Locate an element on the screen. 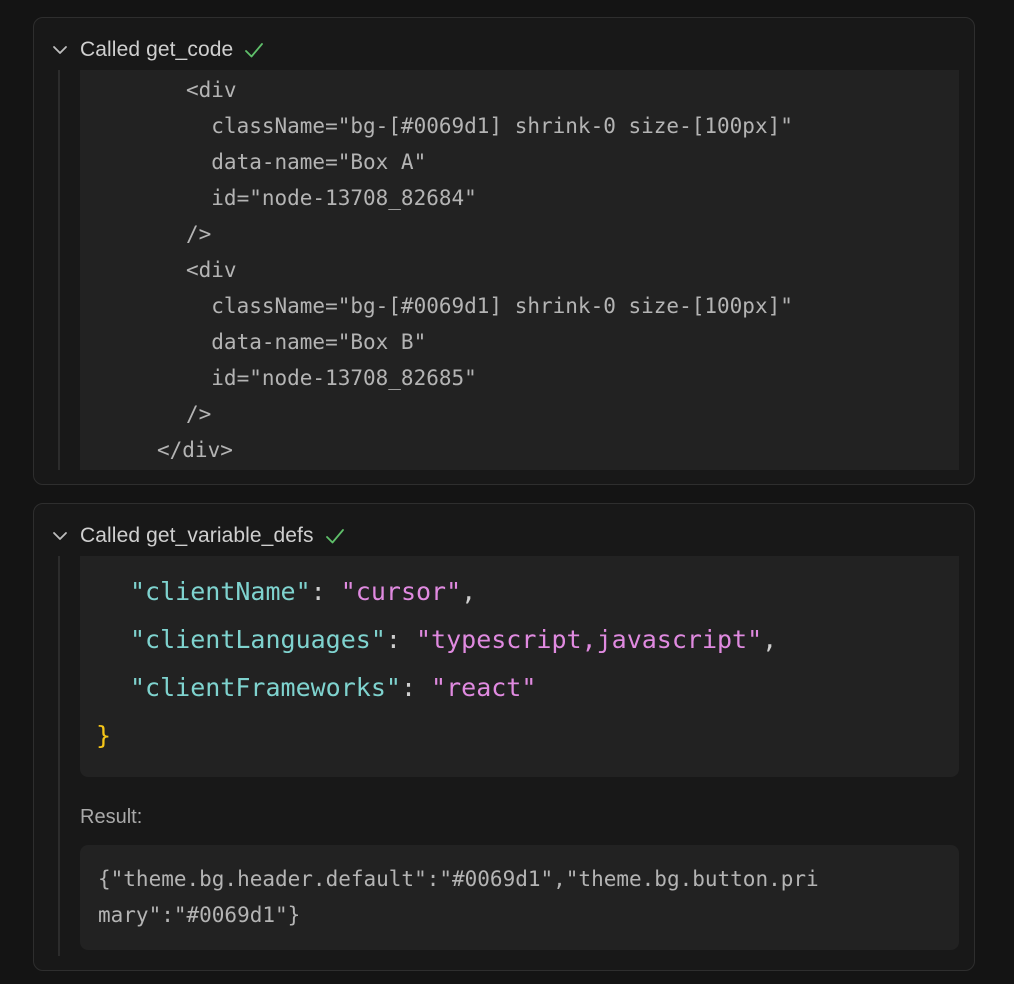  json-key: "clientFrameworks" is located at coordinates (265, 687).